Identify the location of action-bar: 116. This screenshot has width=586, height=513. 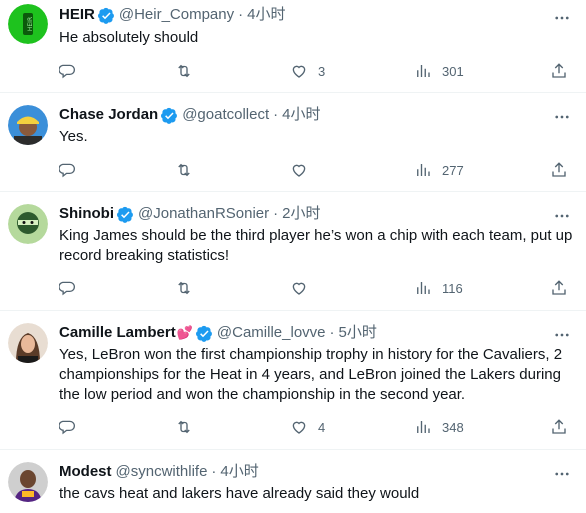
(316, 288).